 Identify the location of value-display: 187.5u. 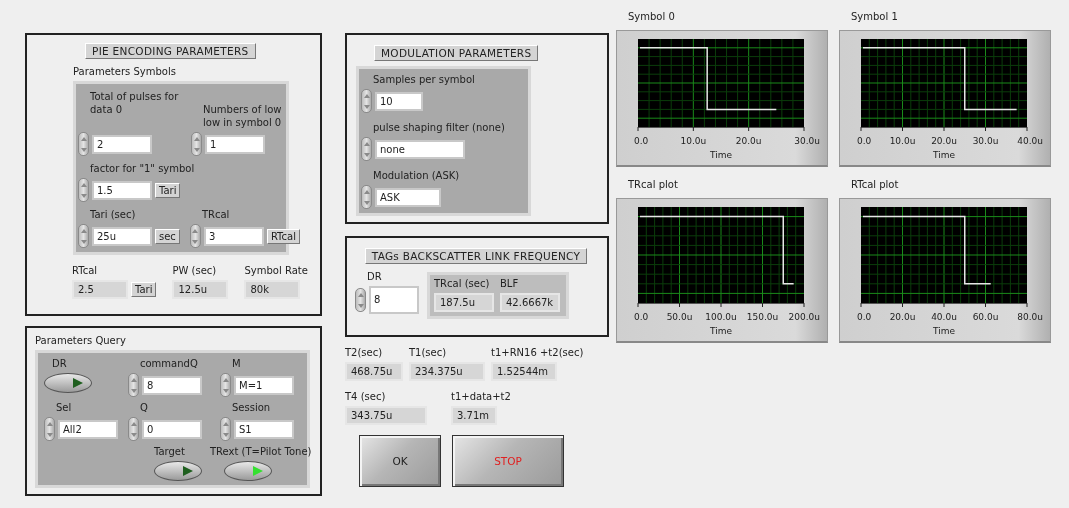
(464, 302).